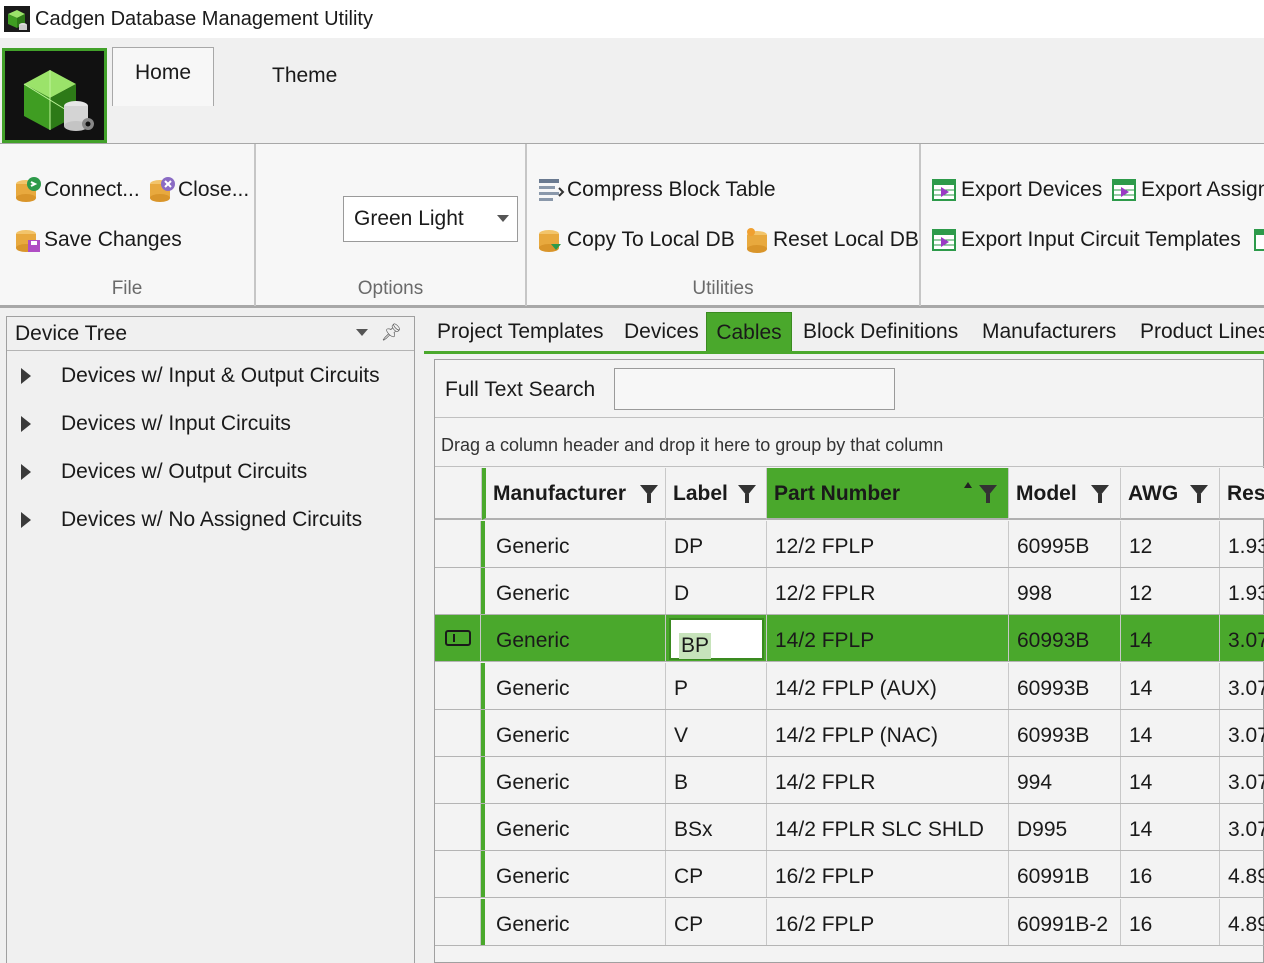 Image resolution: width=1264 pixels, height=963 pixels. Describe the element at coordinates (1202, 332) in the screenshot. I see `tab-product-lines: Product Lines` at that location.